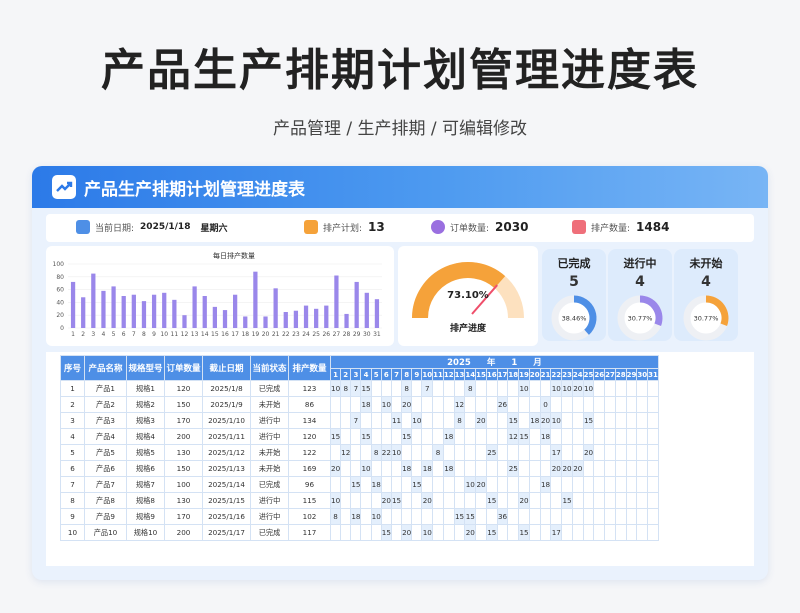 This screenshot has height=613, width=800. Describe the element at coordinates (427, 388) in the screenshot. I see `day-cell: 7` at that location.